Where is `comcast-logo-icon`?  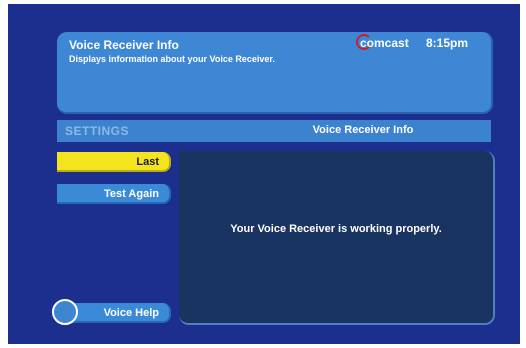
comcast-logo-icon is located at coordinates (364, 42).